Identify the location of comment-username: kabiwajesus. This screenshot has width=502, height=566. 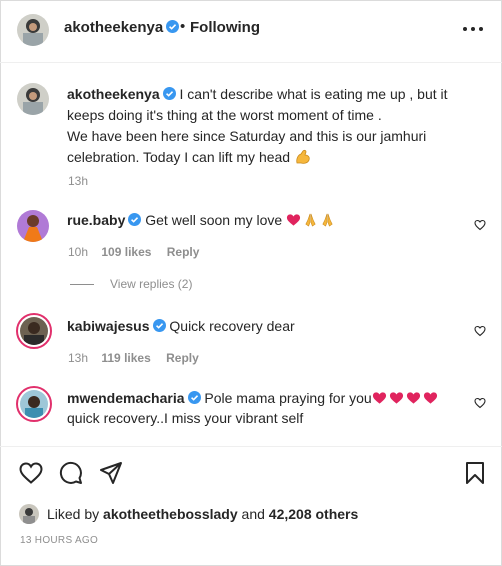
(108, 326).